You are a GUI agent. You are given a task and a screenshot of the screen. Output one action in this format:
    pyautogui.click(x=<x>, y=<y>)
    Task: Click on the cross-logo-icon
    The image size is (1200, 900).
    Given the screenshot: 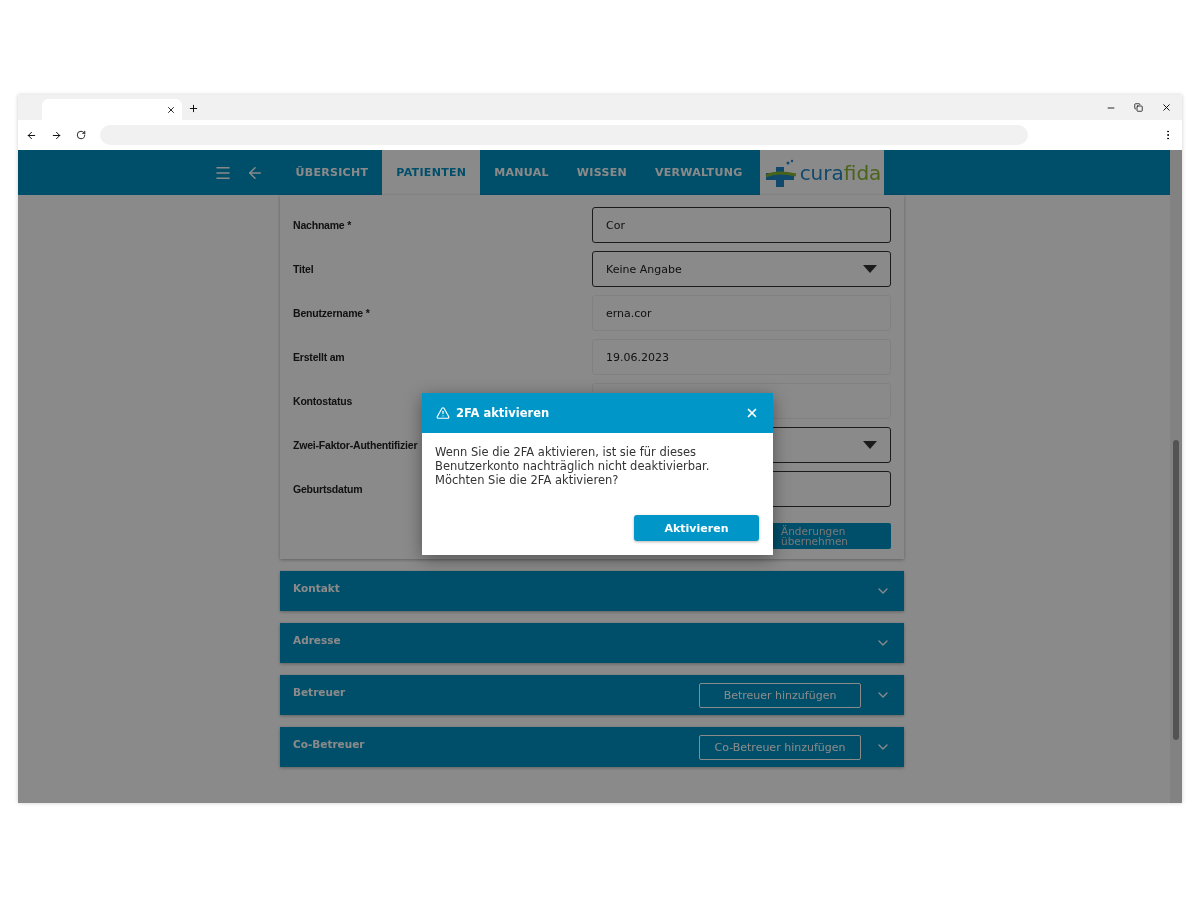 What is the action you would take?
    pyautogui.click(x=780, y=172)
    